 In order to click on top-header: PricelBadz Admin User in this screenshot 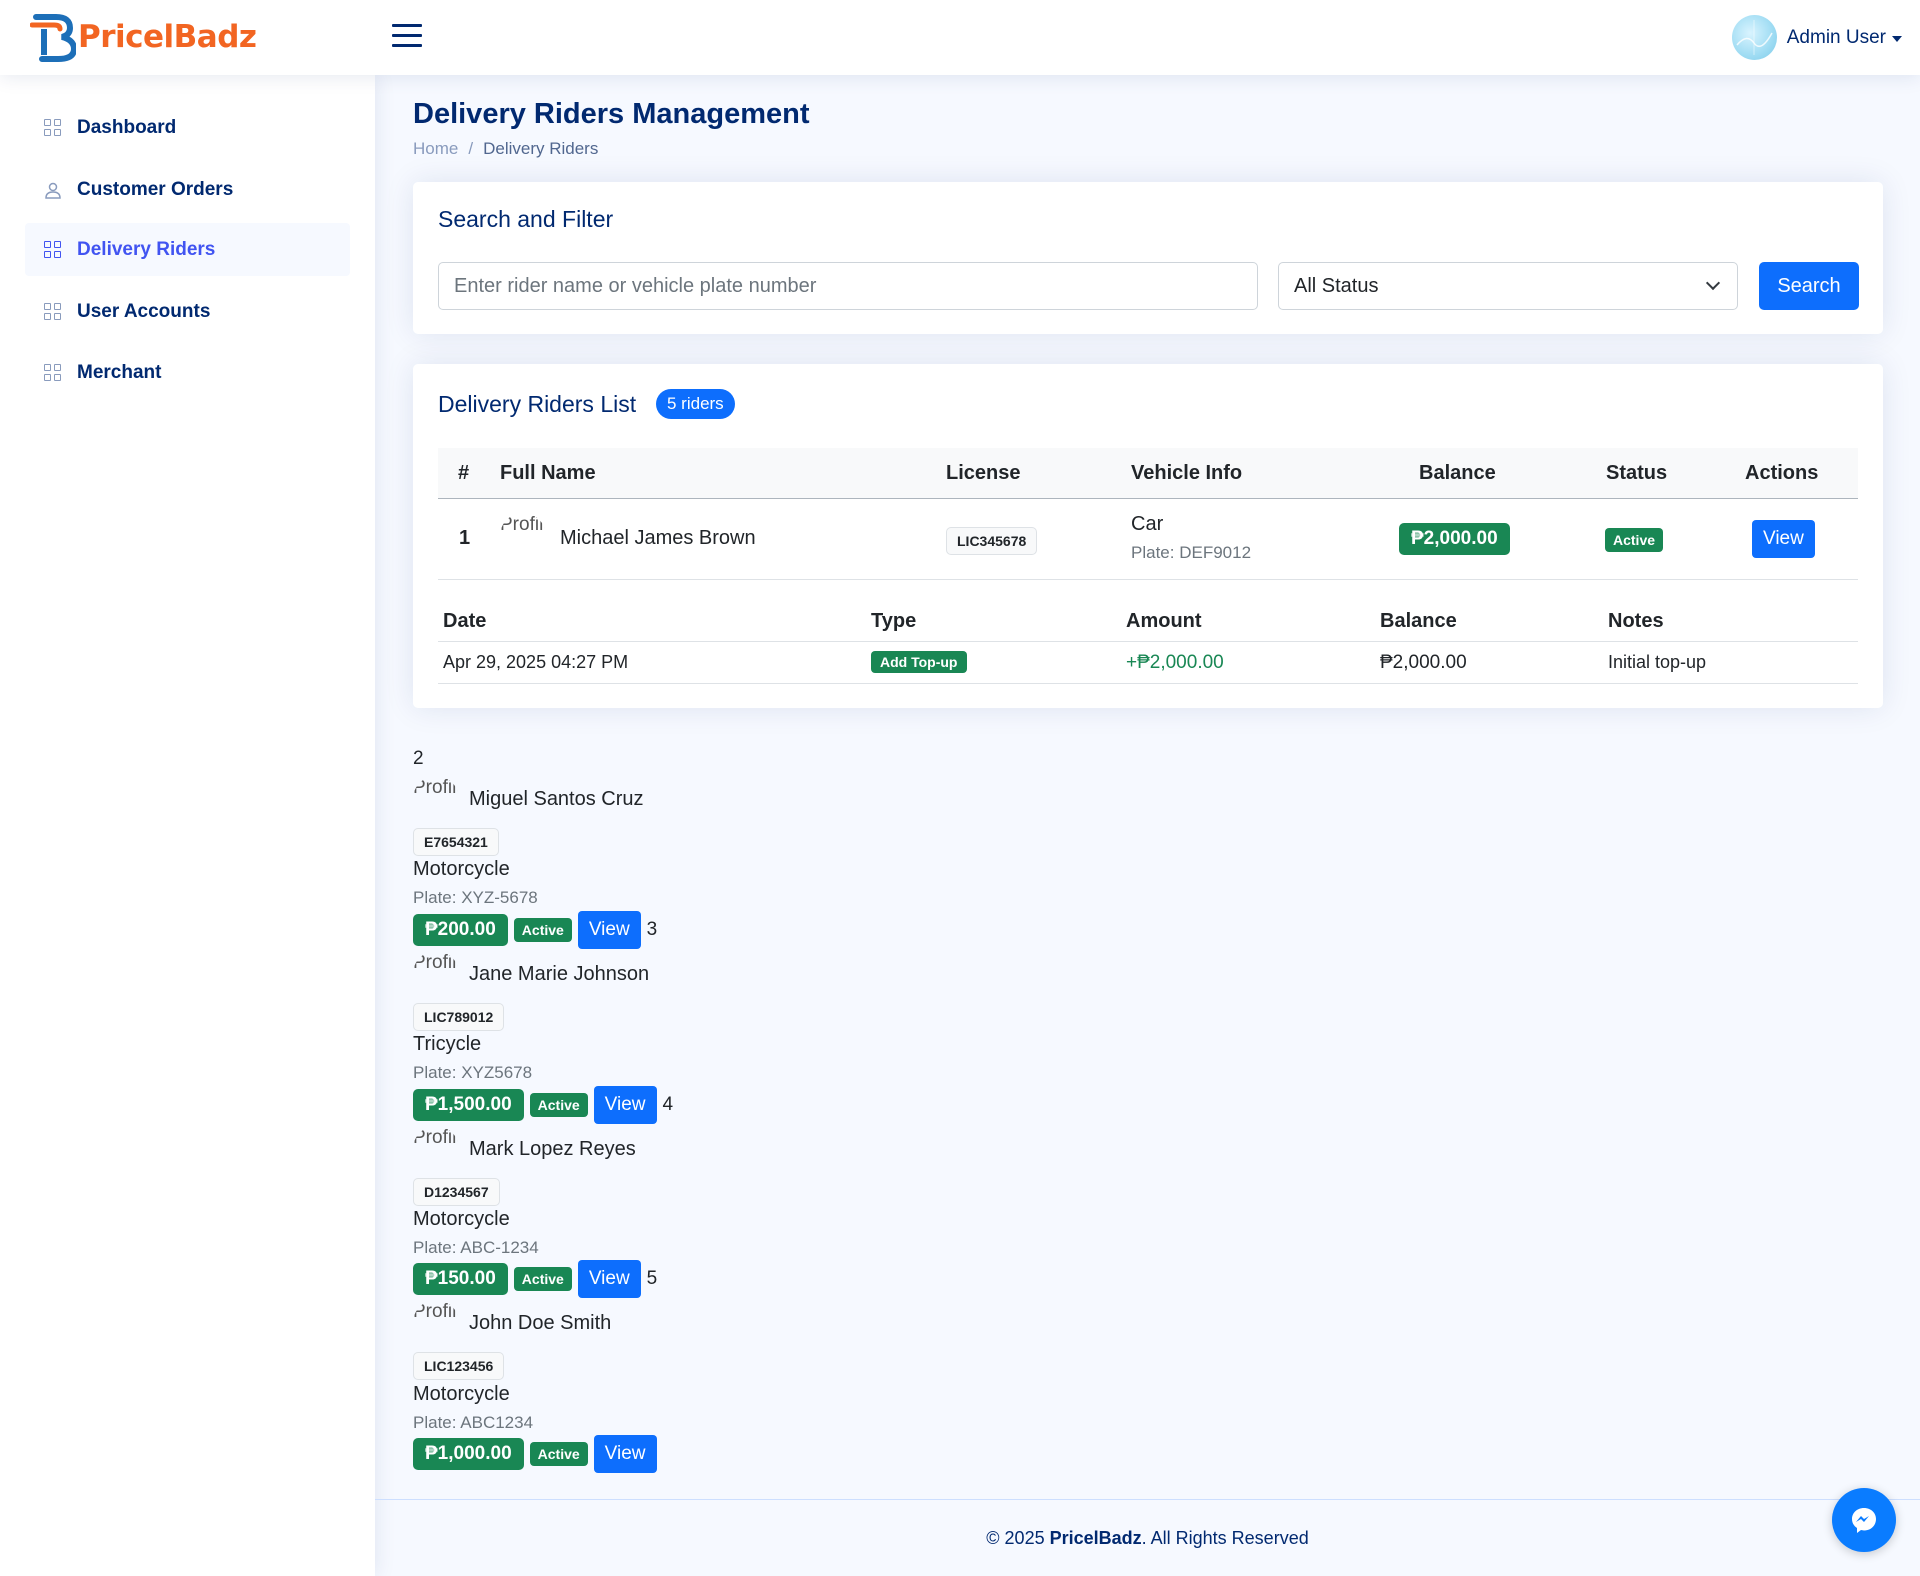, I will do `click(960, 37)`.